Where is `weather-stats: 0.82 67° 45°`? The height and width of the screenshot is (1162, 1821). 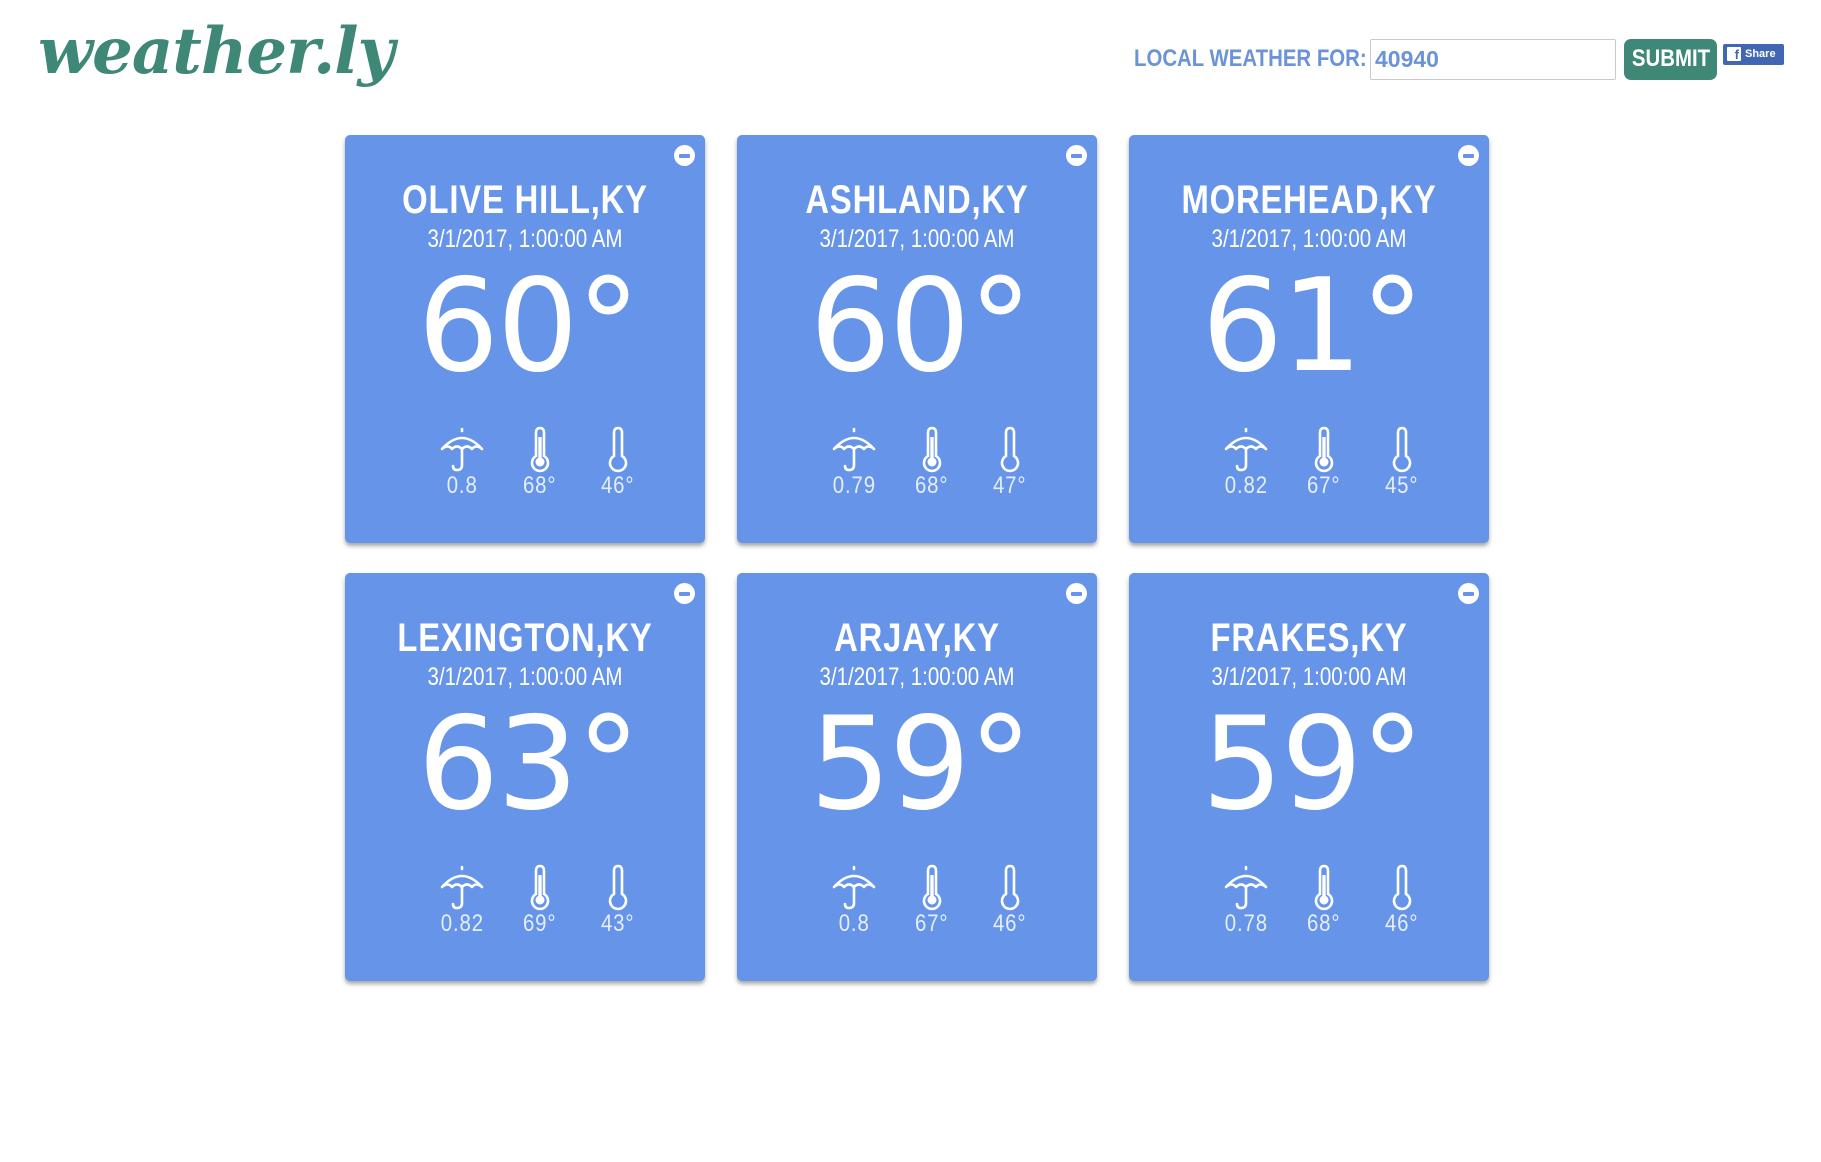 weather-stats: 0.82 67° 45° is located at coordinates (1324, 461).